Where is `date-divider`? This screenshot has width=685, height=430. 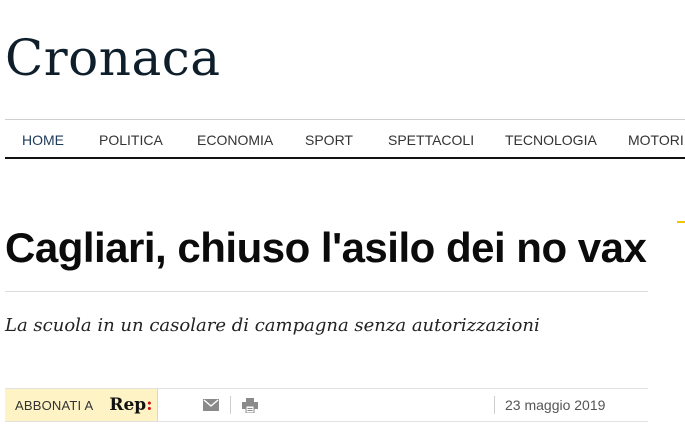
date-divider is located at coordinates (494, 405).